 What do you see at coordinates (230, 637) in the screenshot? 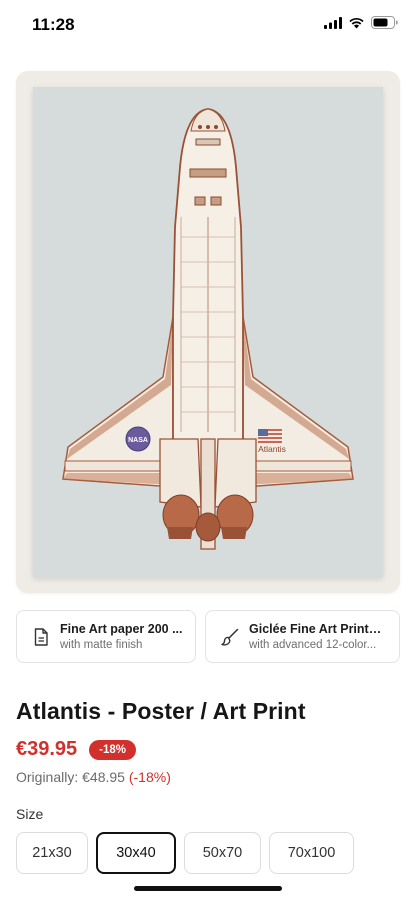
I see `paintbrush-icon` at bounding box center [230, 637].